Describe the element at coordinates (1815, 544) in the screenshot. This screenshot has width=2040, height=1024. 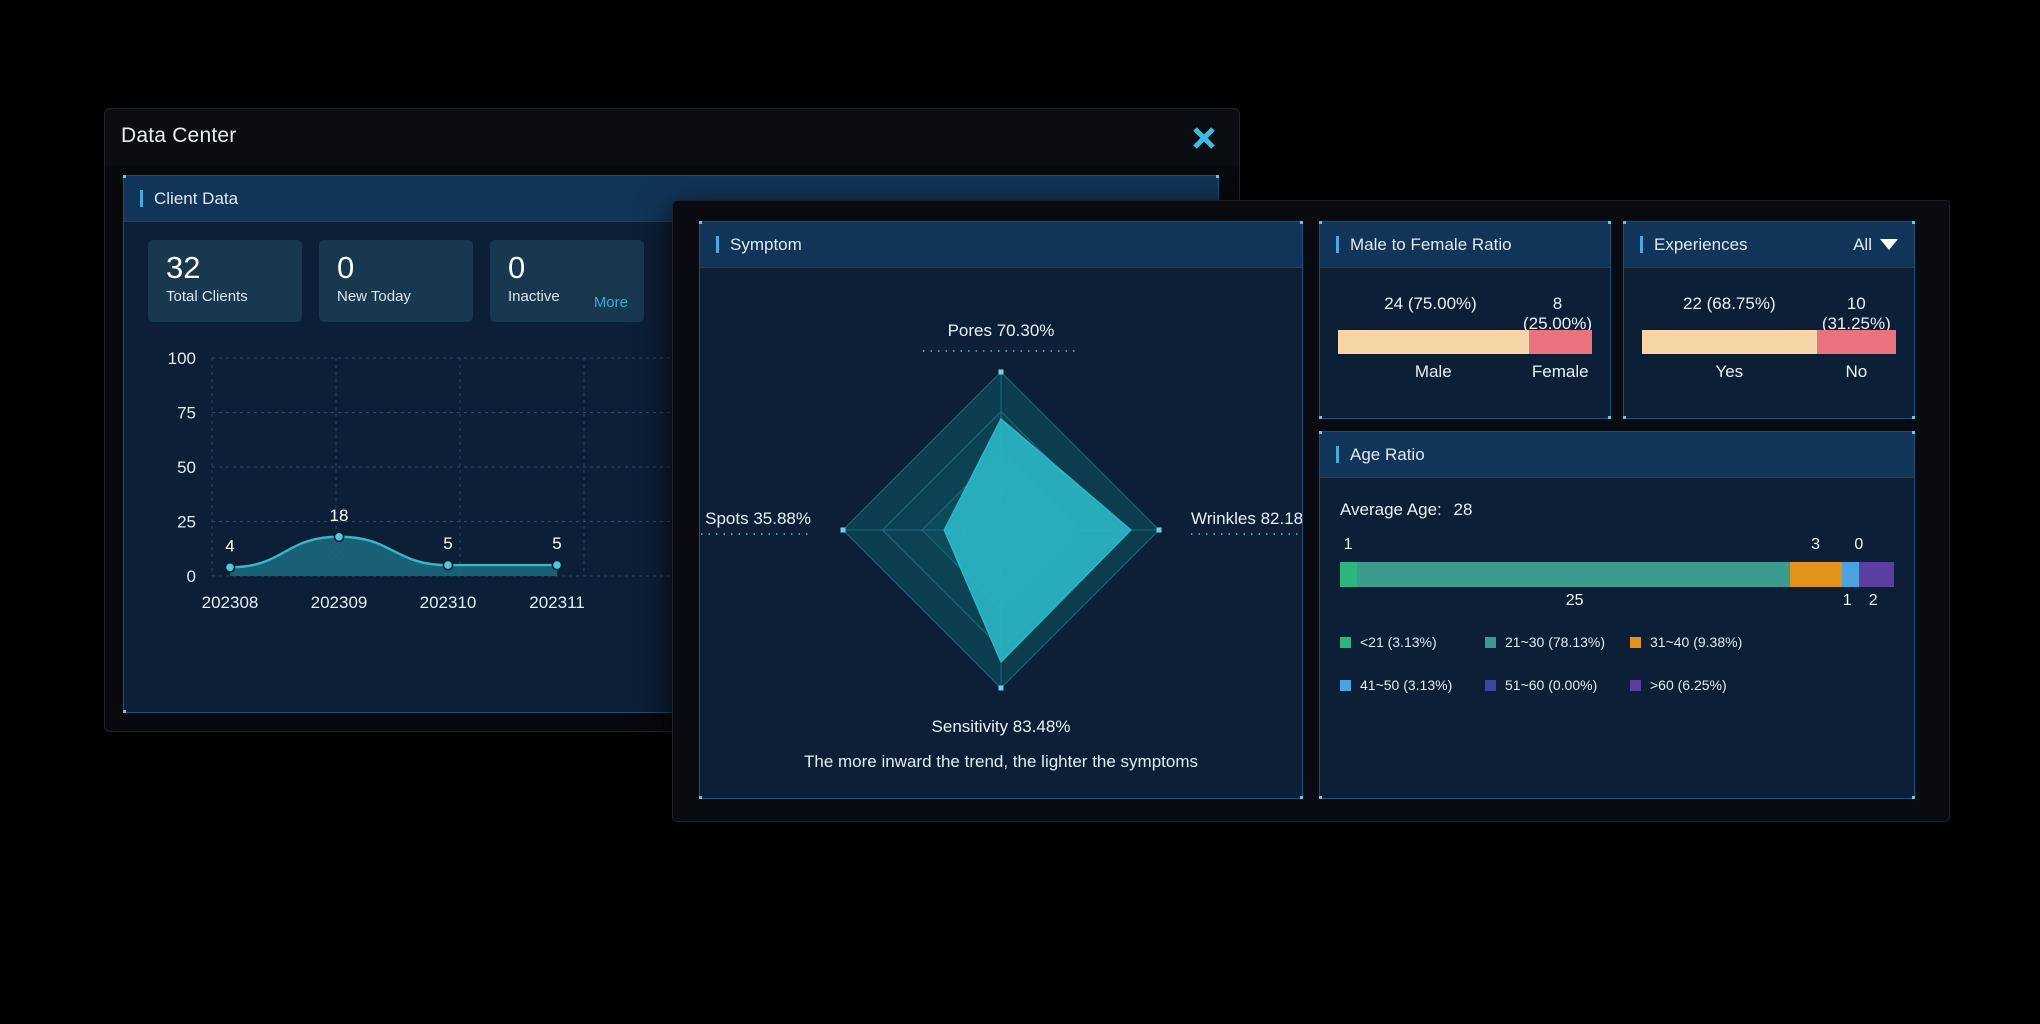
I see `age-label-above: 3` at that location.